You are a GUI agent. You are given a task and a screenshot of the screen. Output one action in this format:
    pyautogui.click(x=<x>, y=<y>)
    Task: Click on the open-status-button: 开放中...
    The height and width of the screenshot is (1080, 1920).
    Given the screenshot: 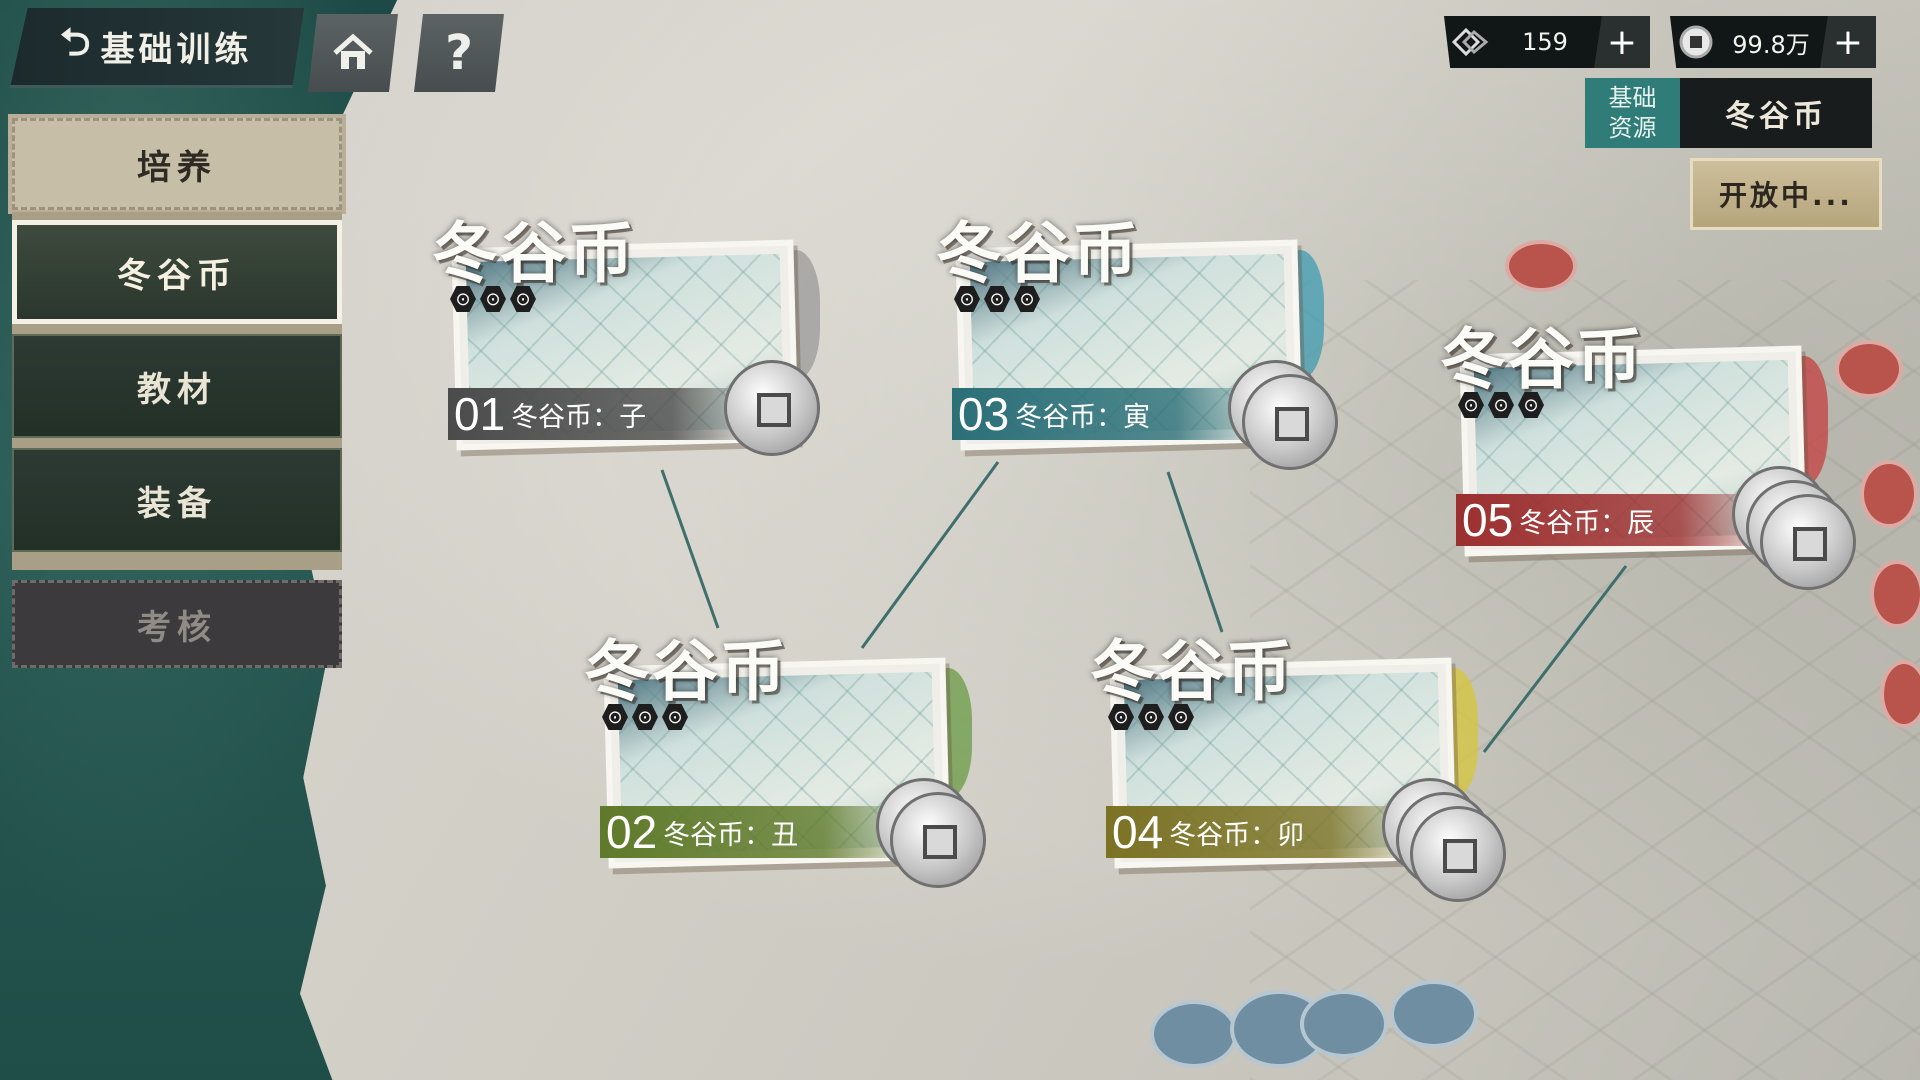 What is the action you would take?
    pyautogui.click(x=1786, y=194)
    